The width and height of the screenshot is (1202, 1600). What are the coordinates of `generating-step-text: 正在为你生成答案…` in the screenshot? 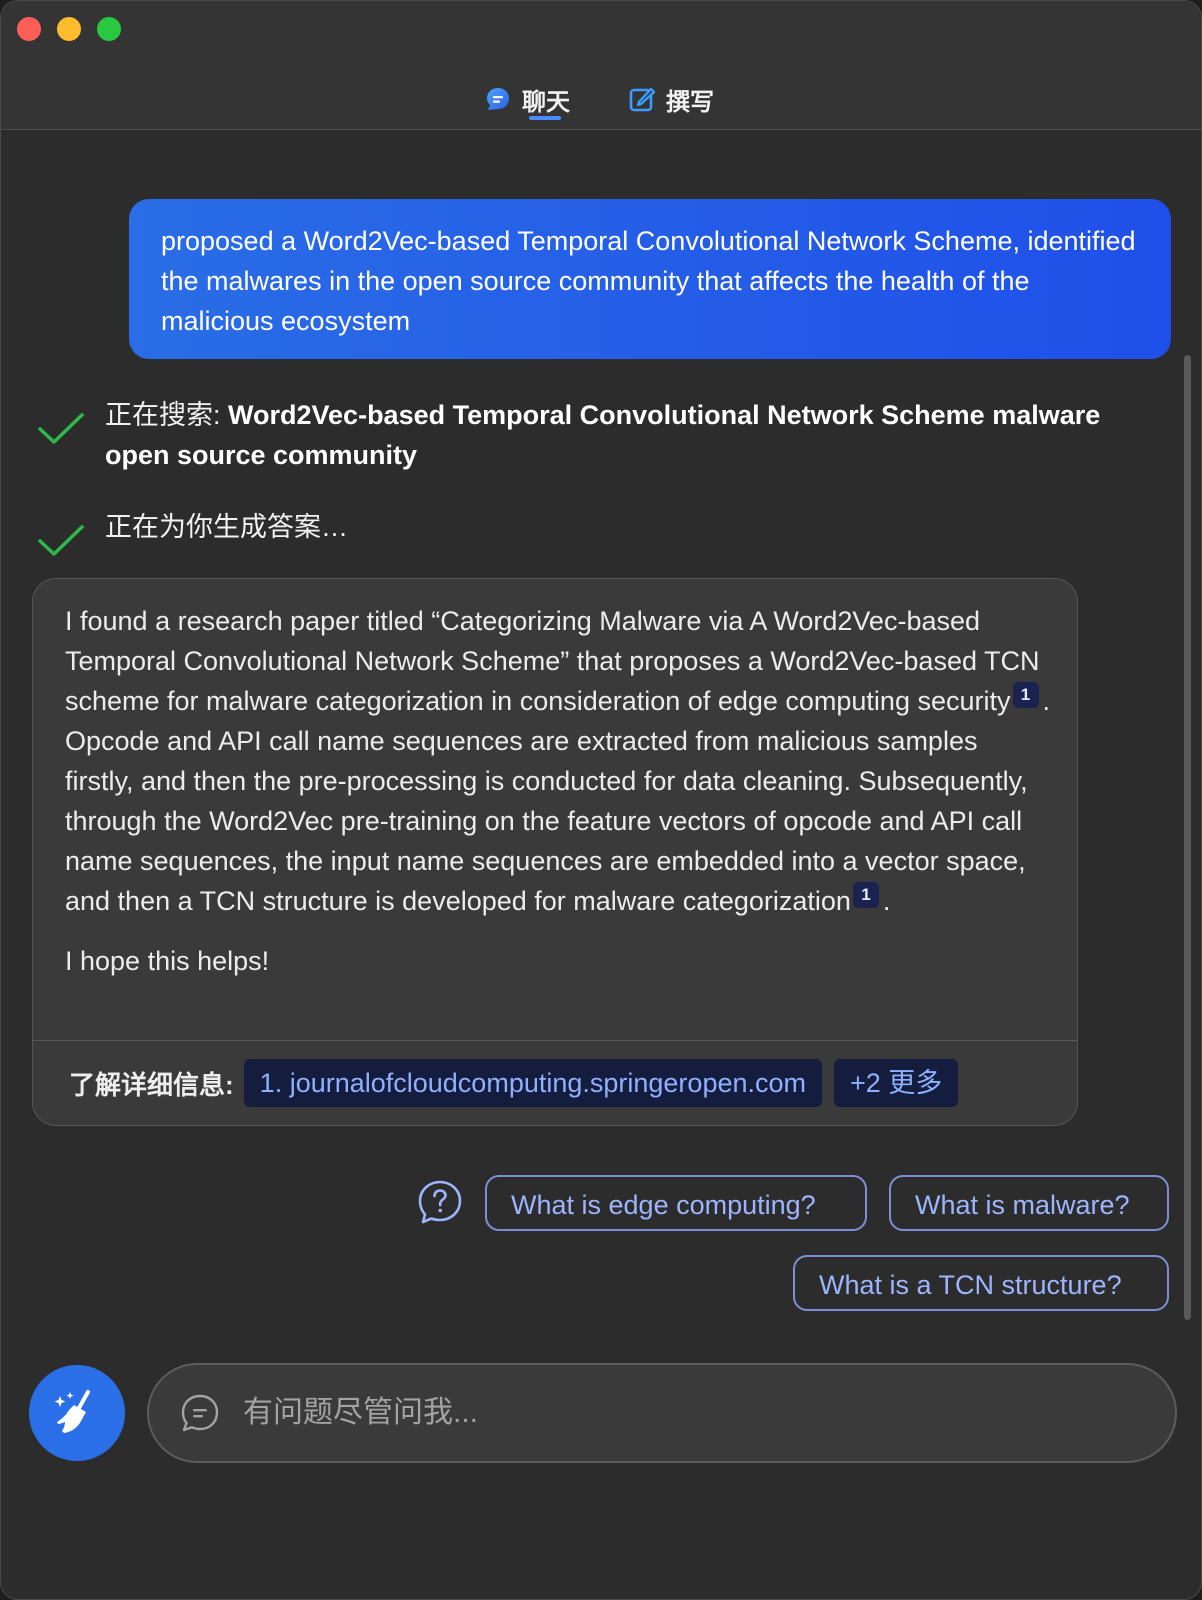 It's located at (226, 527).